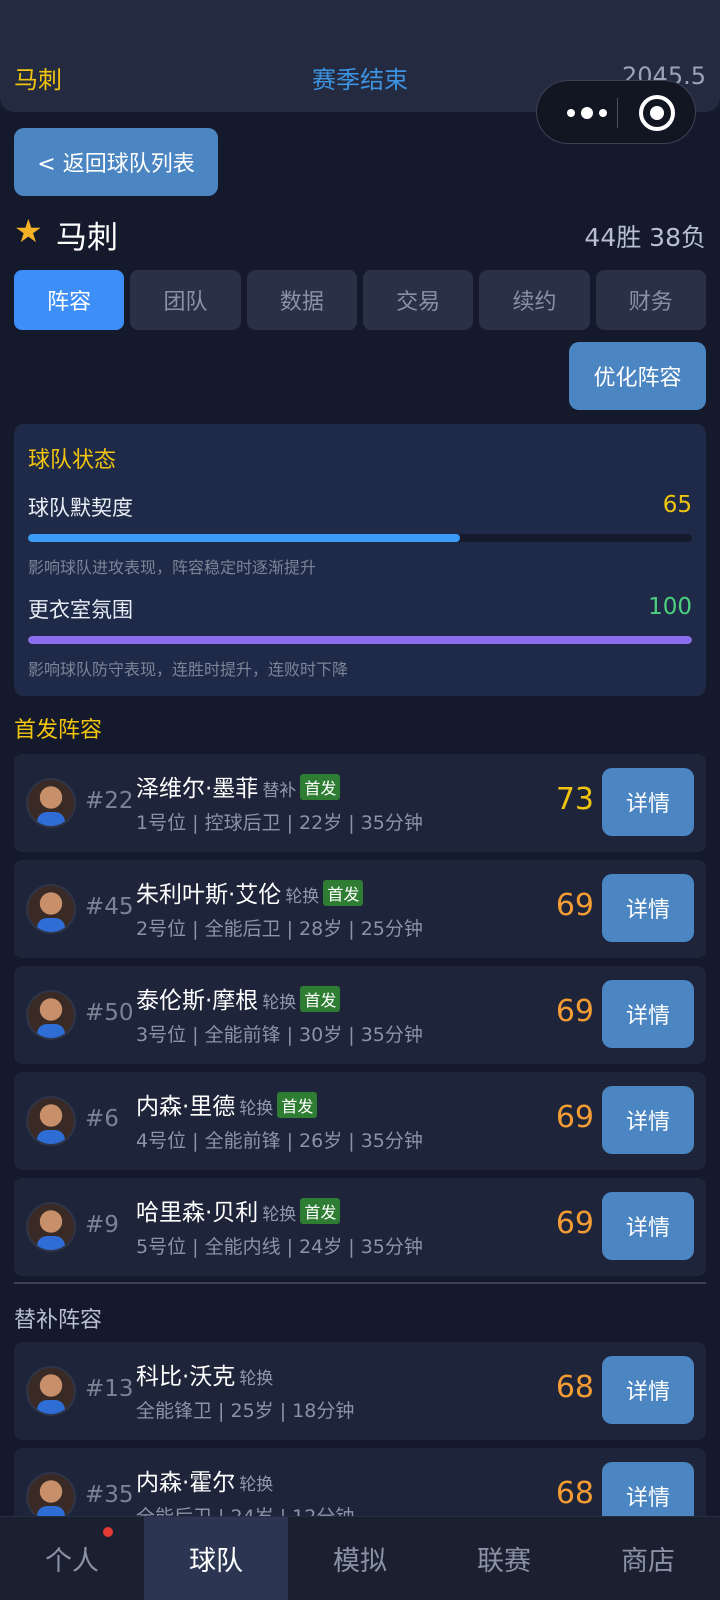 This screenshot has width=720, height=1600. I want to click on team-title-row: ★ 马刺 44胜 38负, so click(360, 234).